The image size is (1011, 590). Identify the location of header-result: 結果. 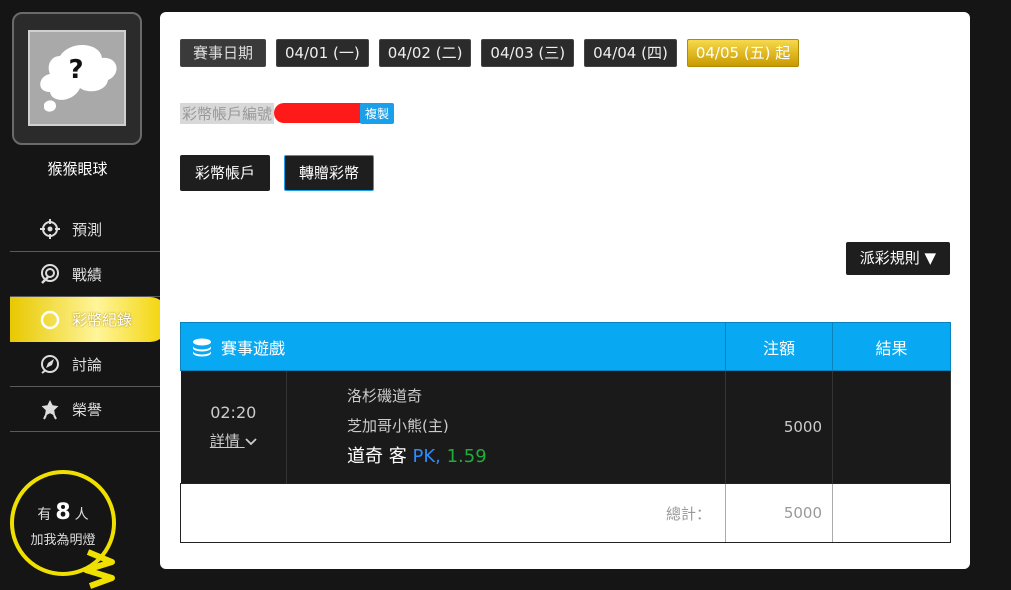
(892, 346).